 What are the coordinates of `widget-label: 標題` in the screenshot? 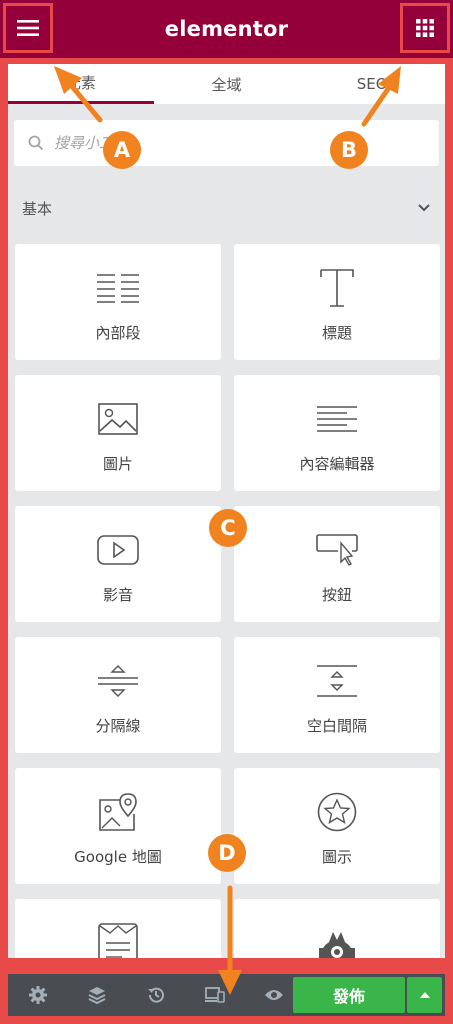 It's located at (336, 333).